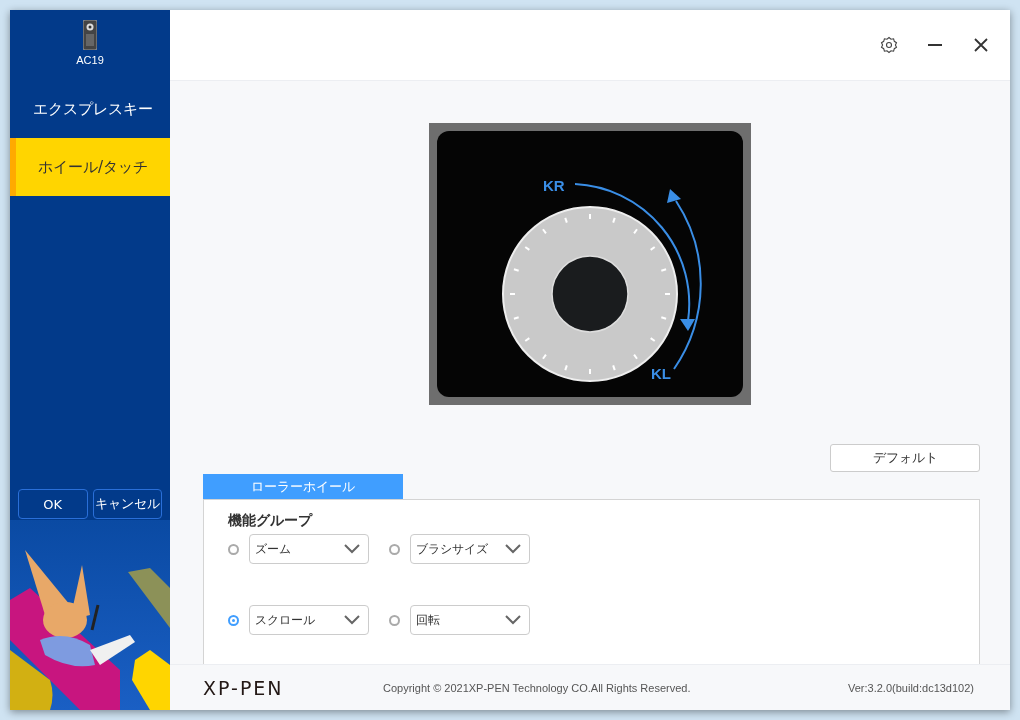  Describe the element at coordinates (90, 167) in the screenshot. I see `sidebar-item: ホイール/タッチ` at that location.